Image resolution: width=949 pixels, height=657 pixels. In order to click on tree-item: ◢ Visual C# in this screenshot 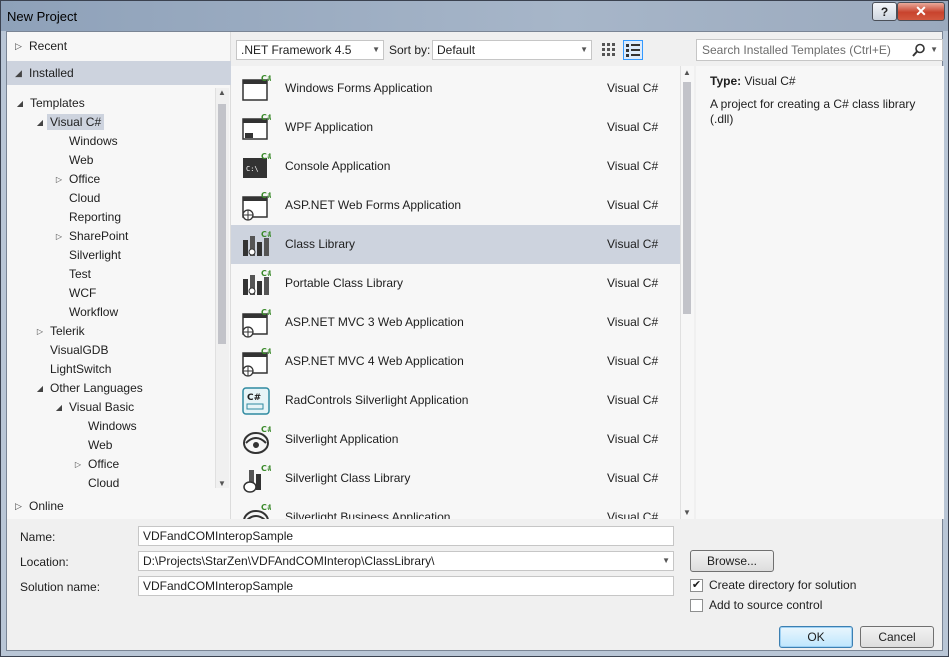, I will do `click(69, 122)`.